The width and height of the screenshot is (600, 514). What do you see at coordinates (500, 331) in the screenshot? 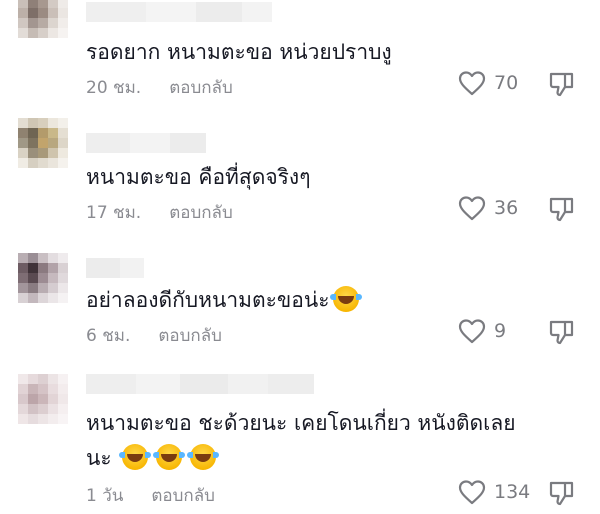
I see `like-count: 9` at bounding box center [500, 331].